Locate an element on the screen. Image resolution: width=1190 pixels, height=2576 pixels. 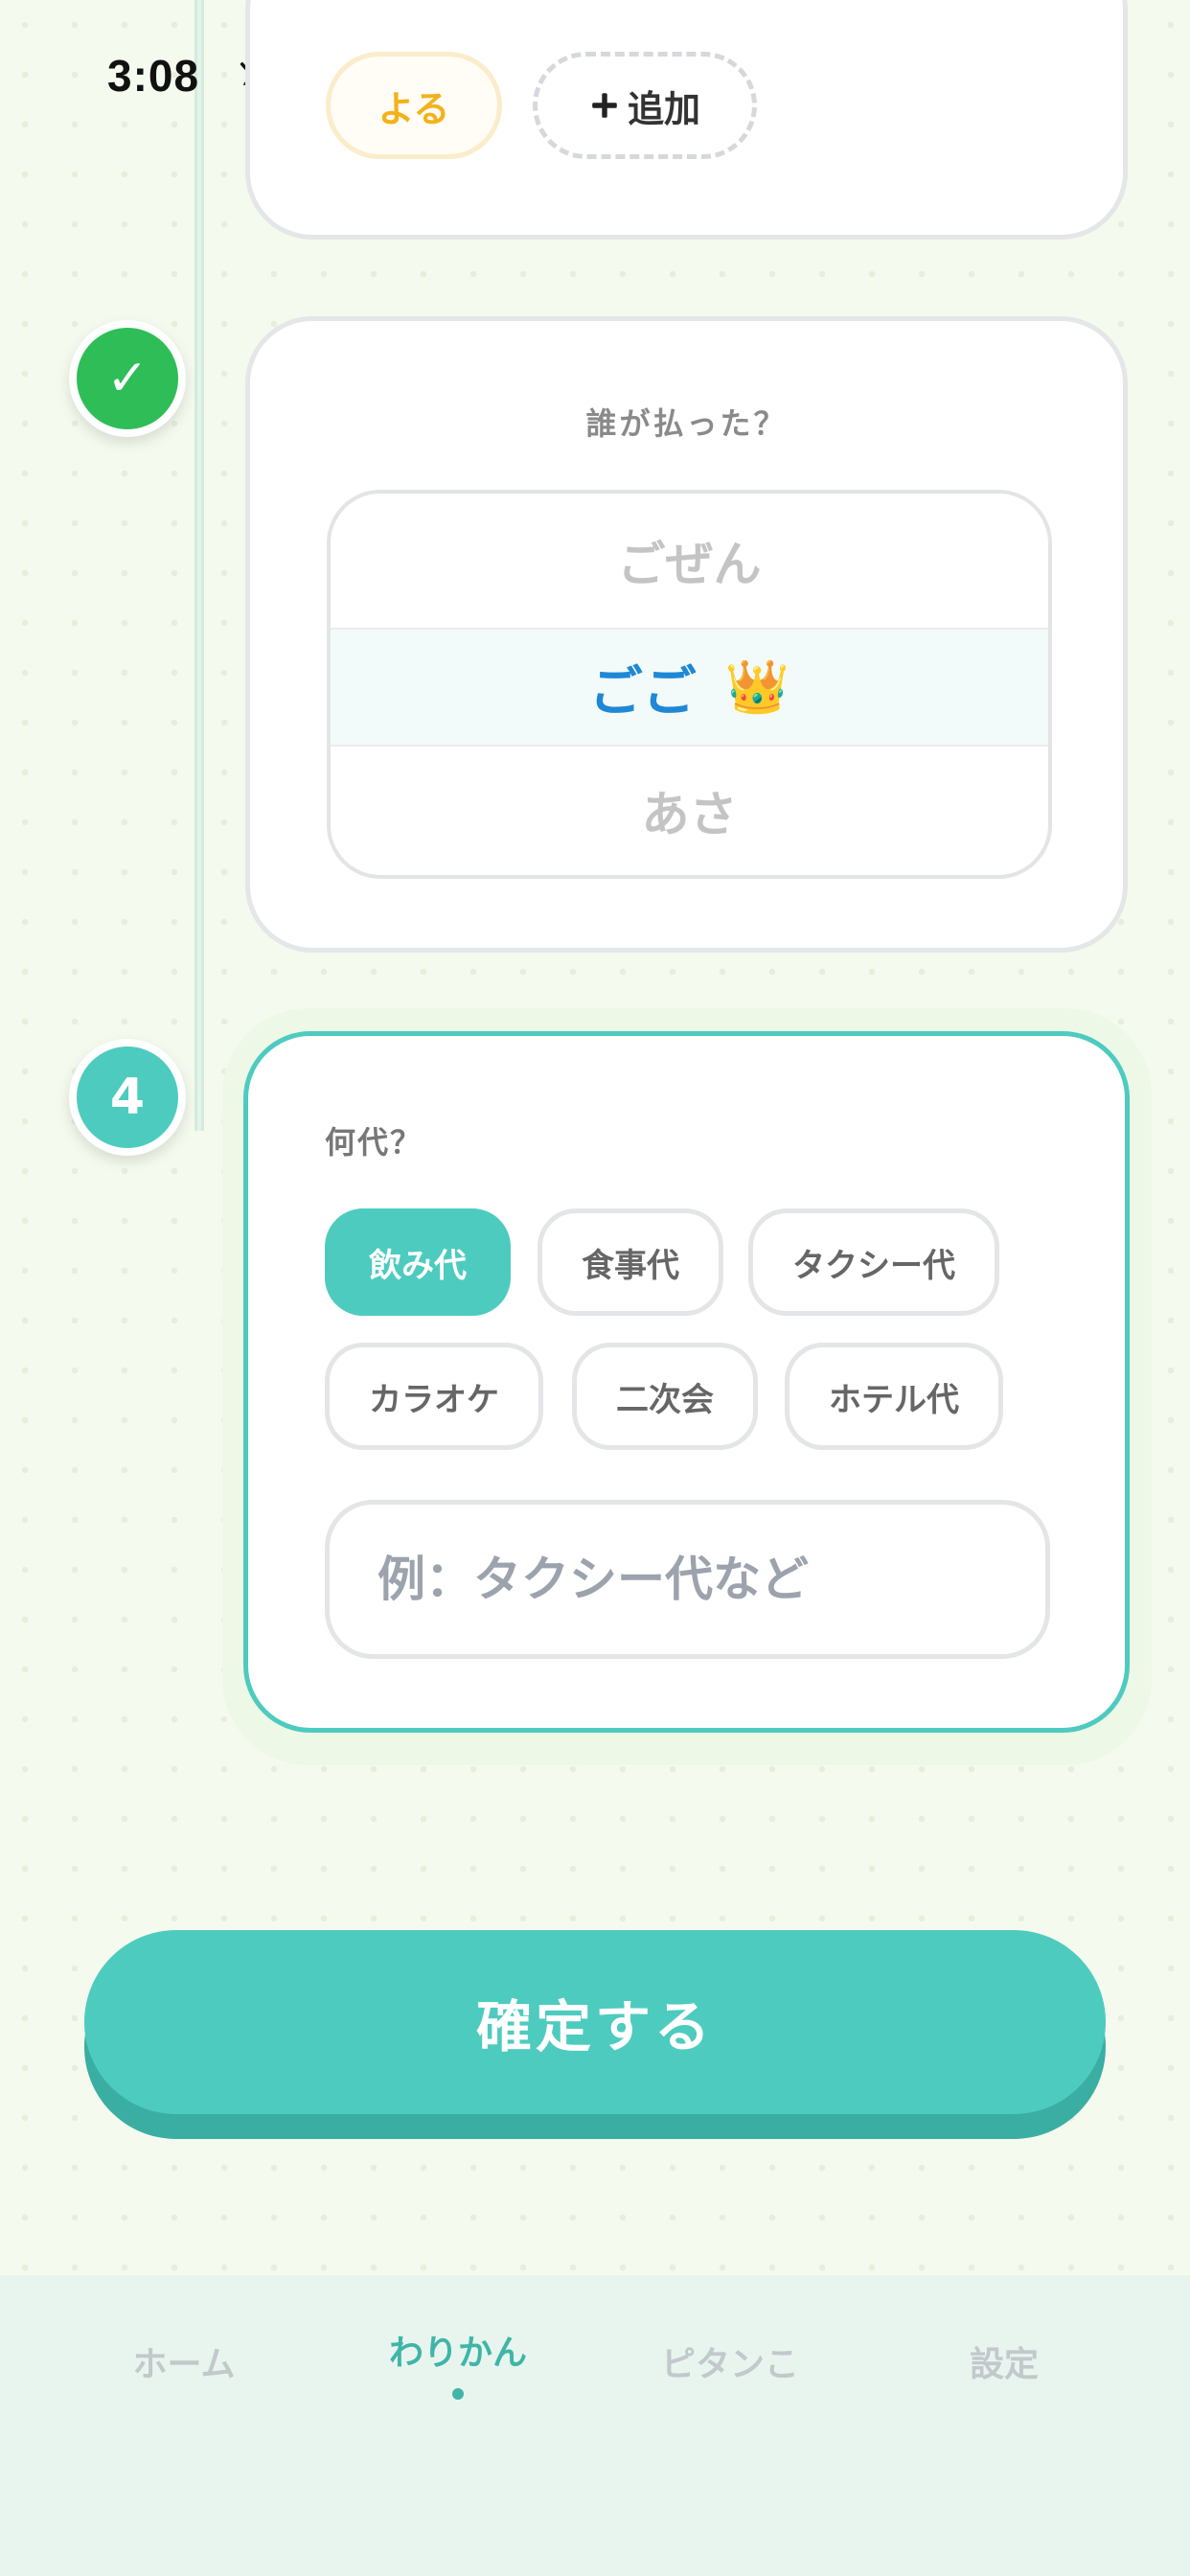
step-number-badge: 4 is located at coordinates (128, 1097).